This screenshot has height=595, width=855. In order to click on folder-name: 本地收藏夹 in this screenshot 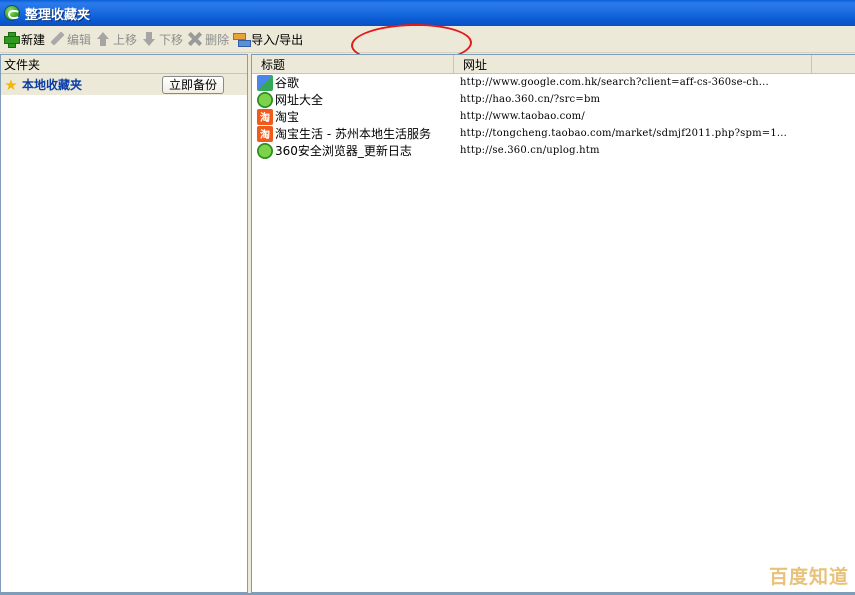, I will do `click(52, 85)`.